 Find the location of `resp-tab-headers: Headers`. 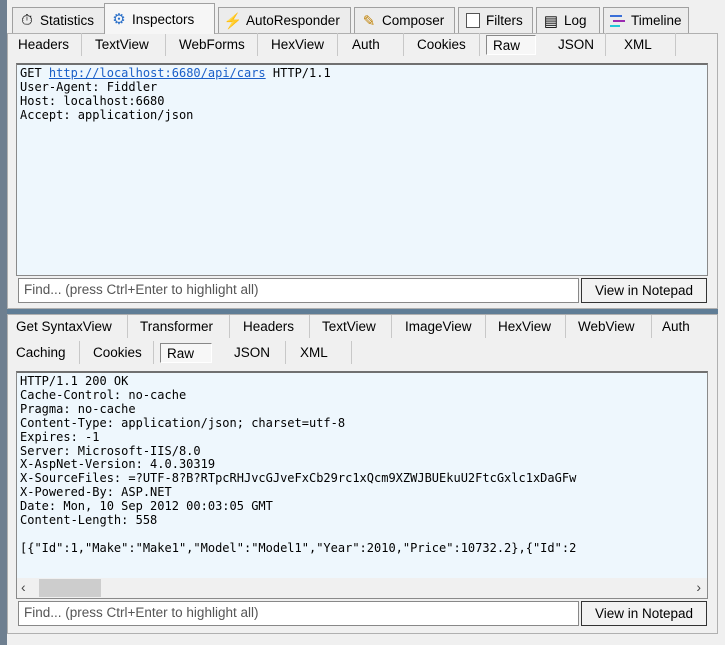

resp-tab-headers: Headers is located at coordinates (270, 326).